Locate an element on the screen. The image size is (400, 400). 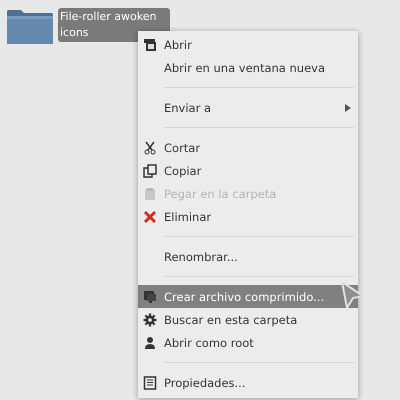
menu-item: Abrir como root is located at coordinates (248, 342).